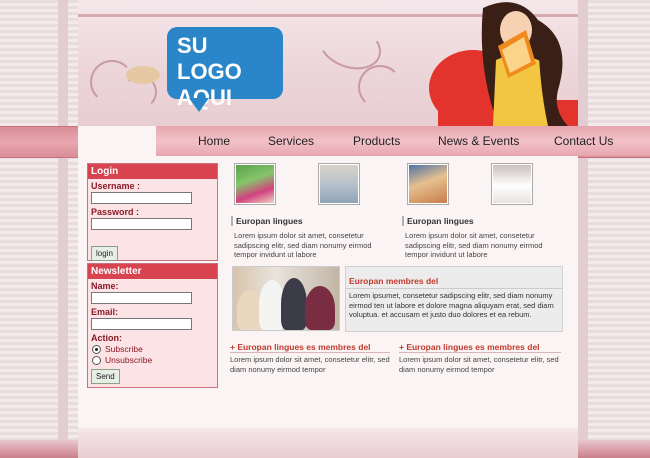 This screenshot has width=650, height=458. I want to click on nav-home: Home, so click(214, 141).